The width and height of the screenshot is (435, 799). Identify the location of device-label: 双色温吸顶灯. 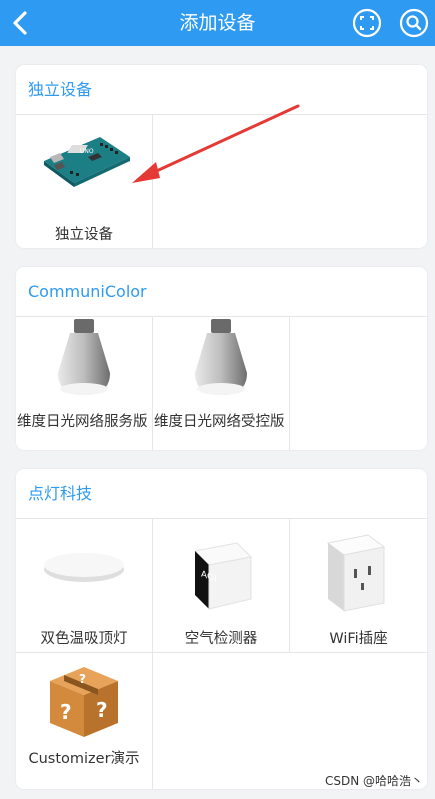
(84, 639).